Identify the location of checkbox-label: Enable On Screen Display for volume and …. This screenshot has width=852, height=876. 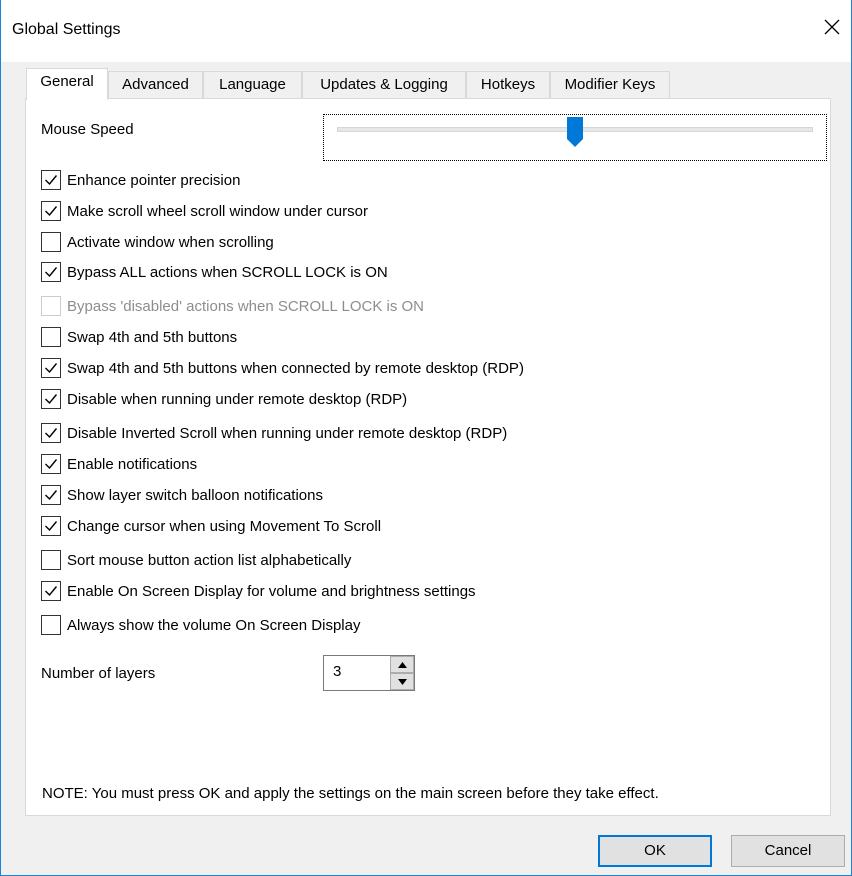
(271, 591).